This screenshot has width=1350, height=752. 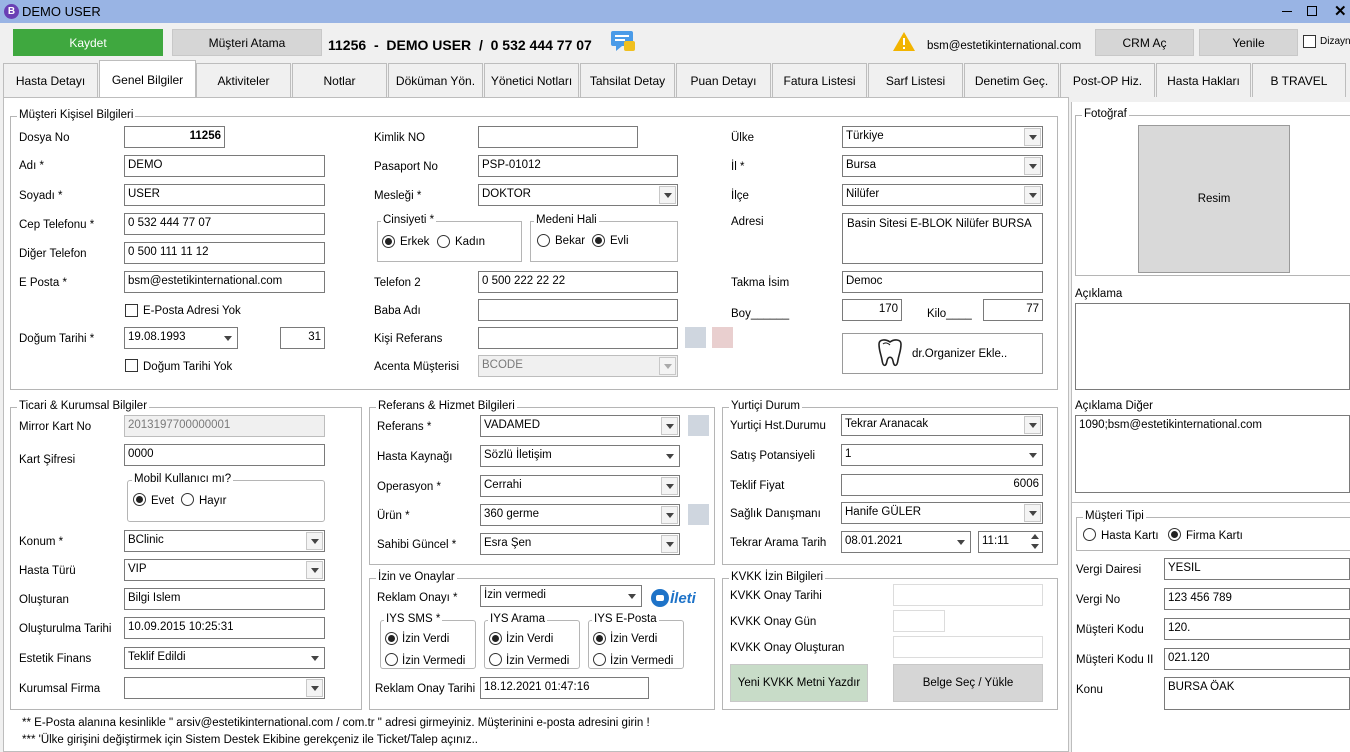 I want to click on crm-open-button: CRM Aç, so click(x=1144, y=42).